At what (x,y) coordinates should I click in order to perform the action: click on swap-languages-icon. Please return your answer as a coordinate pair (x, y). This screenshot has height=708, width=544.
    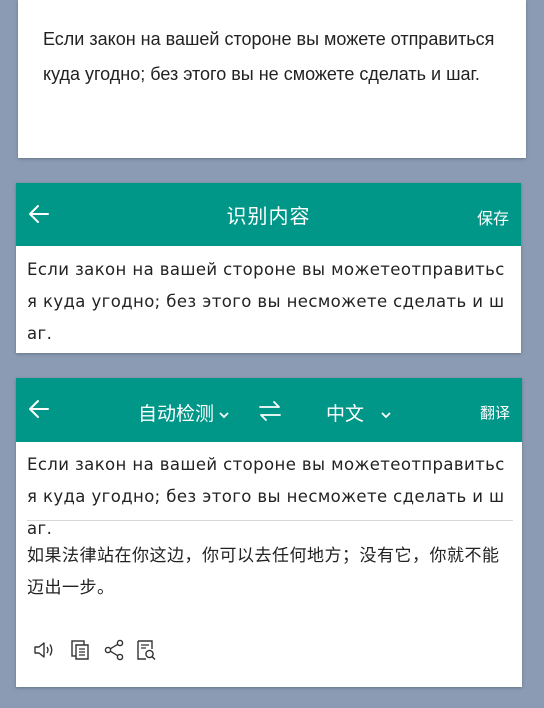
    Looking at the image, I should click on (270, 411).